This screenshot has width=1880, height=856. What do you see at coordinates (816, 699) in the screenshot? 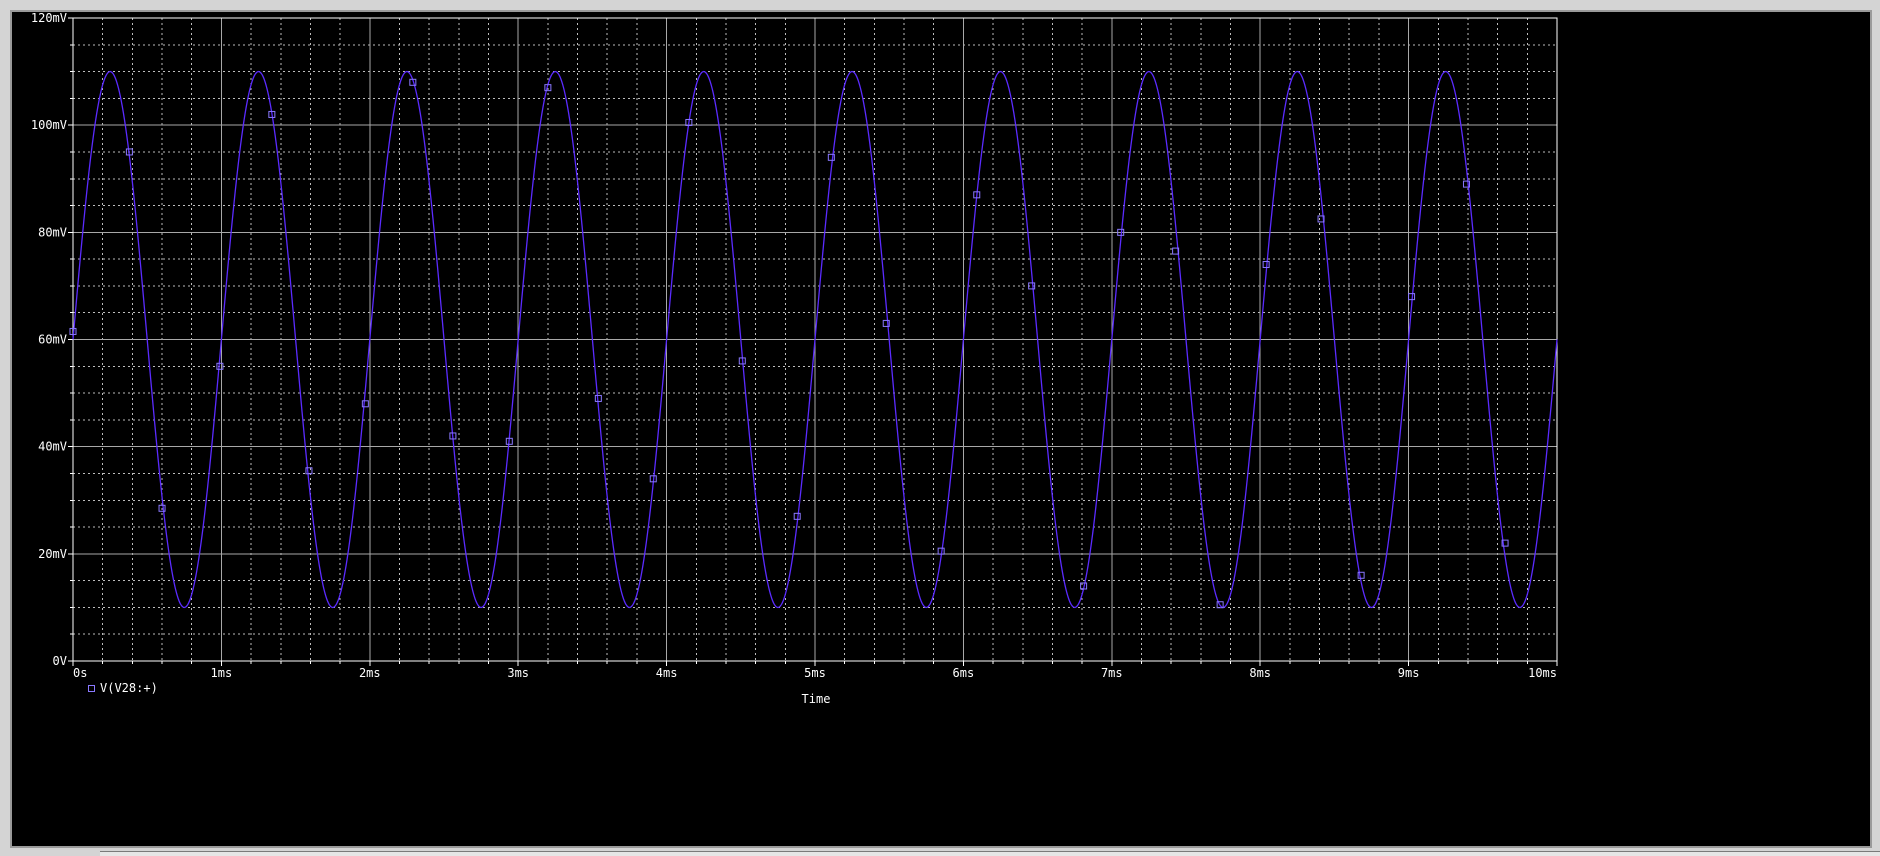
I see `x-axis-title: Time` at bounding box center [816, 699].